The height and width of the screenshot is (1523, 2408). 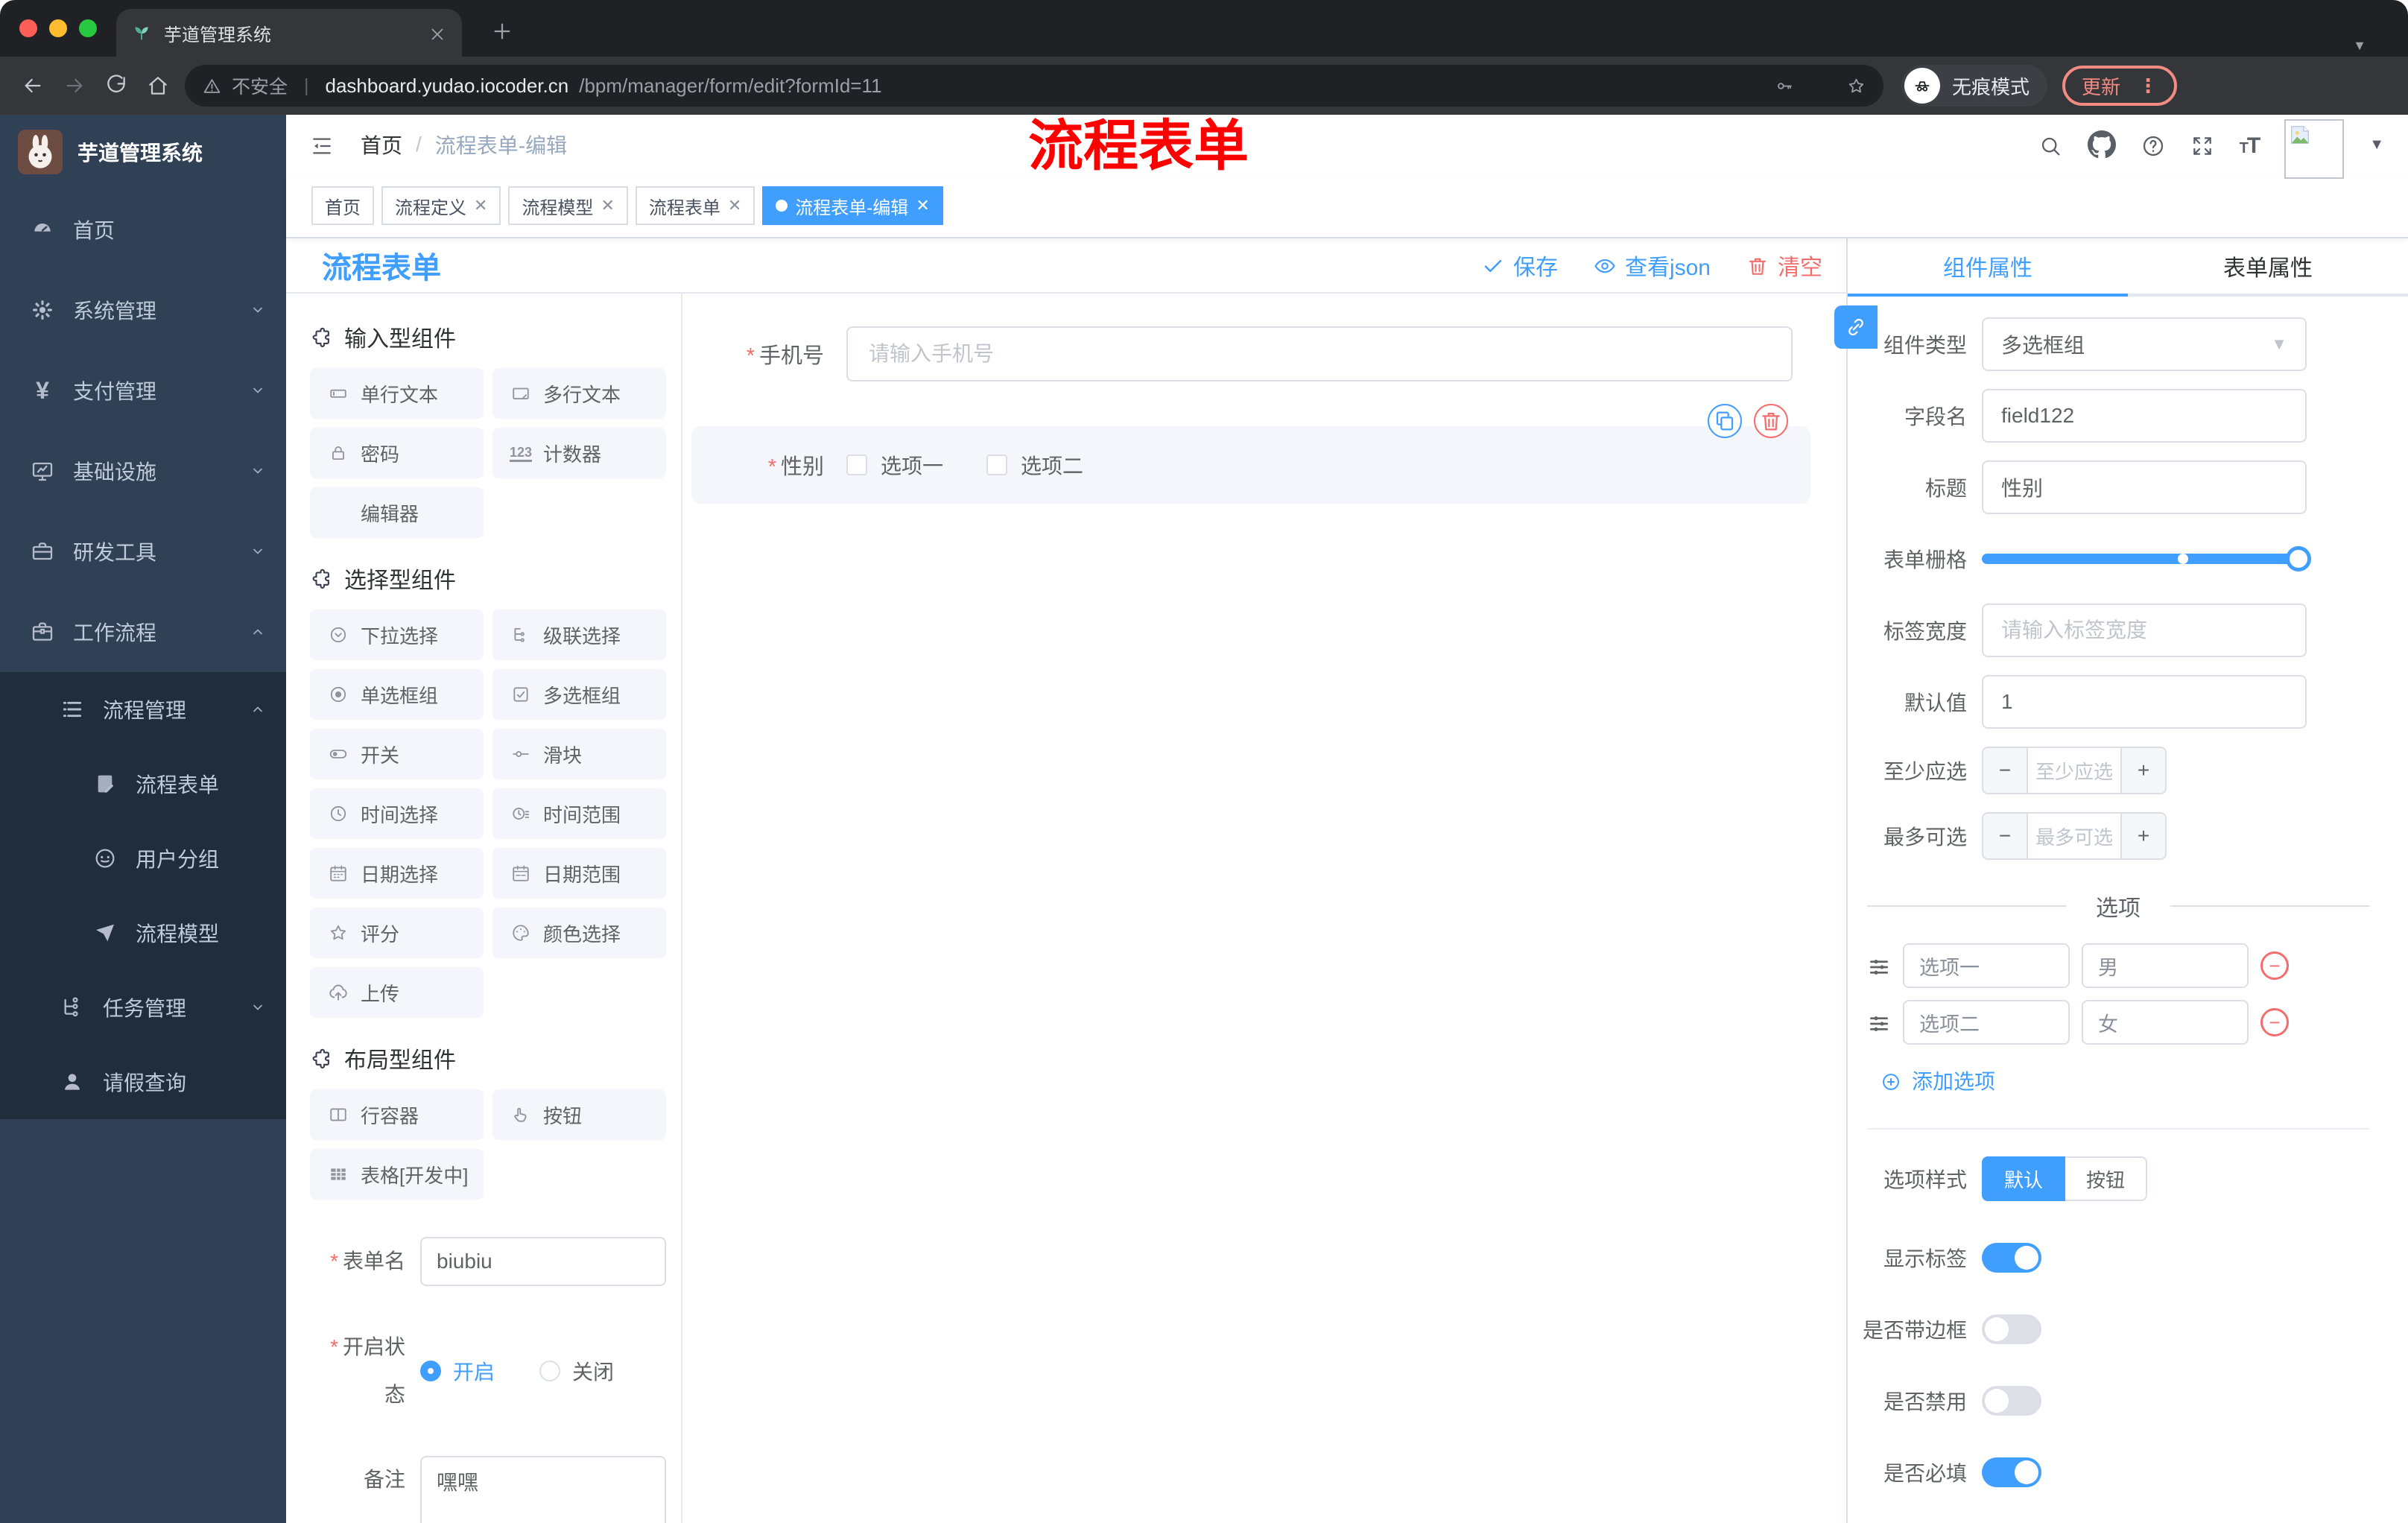 I want to click on help-icon, so click(x=2153, y=145).